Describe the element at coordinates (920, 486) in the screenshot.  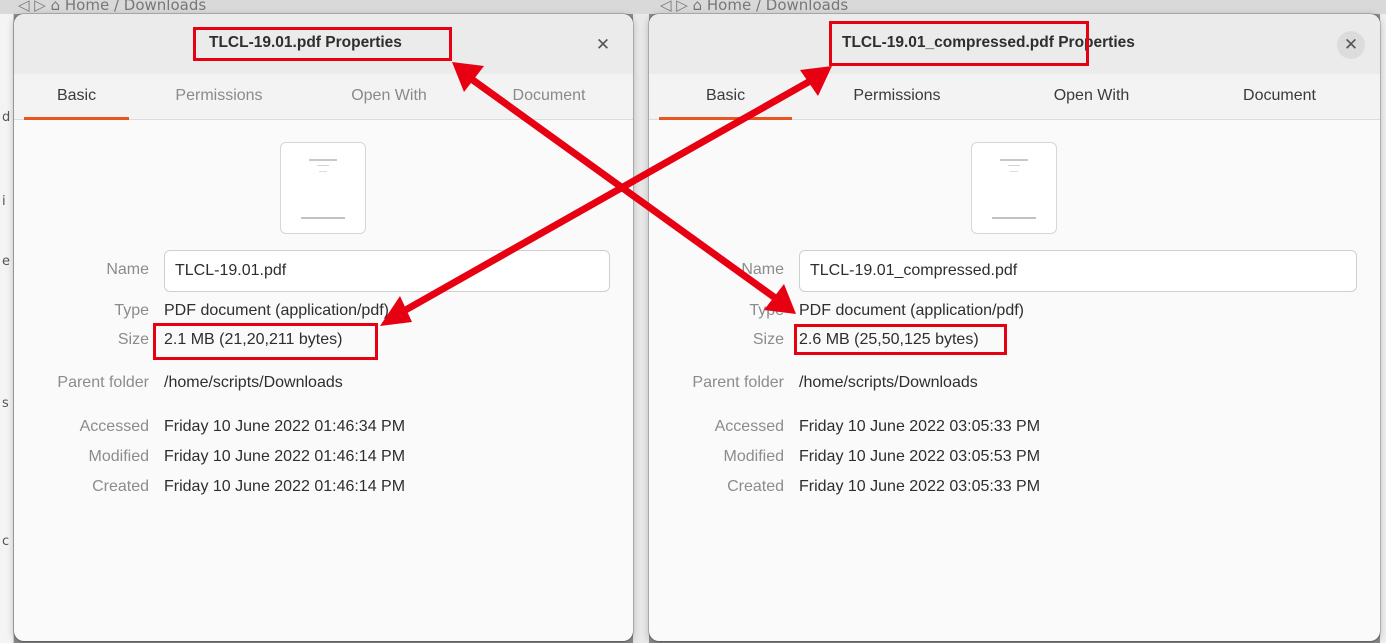
I see `created-value: Friday 10 June 2022 03:05:33 PM` at that location.